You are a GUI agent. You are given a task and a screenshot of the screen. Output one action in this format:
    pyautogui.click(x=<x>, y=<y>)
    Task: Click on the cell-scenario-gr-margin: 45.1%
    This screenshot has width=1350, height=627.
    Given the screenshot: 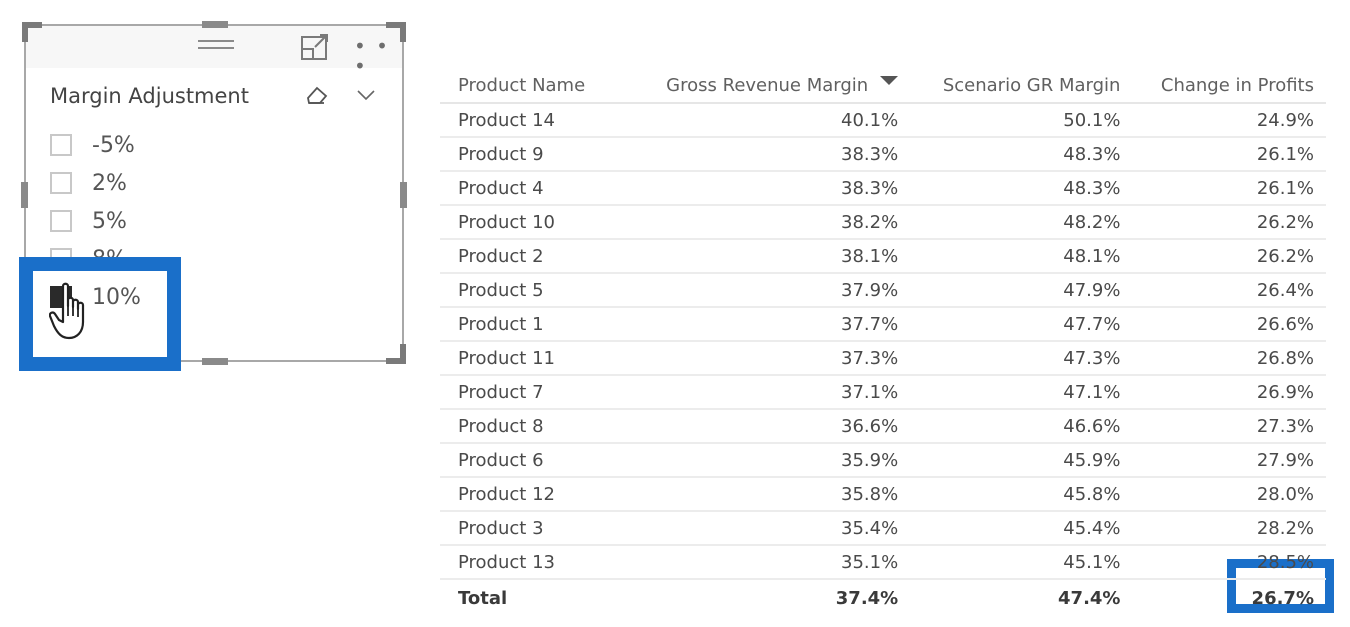 What is the action you would take?
    pyautogui.click(x=1021, y=562)
    